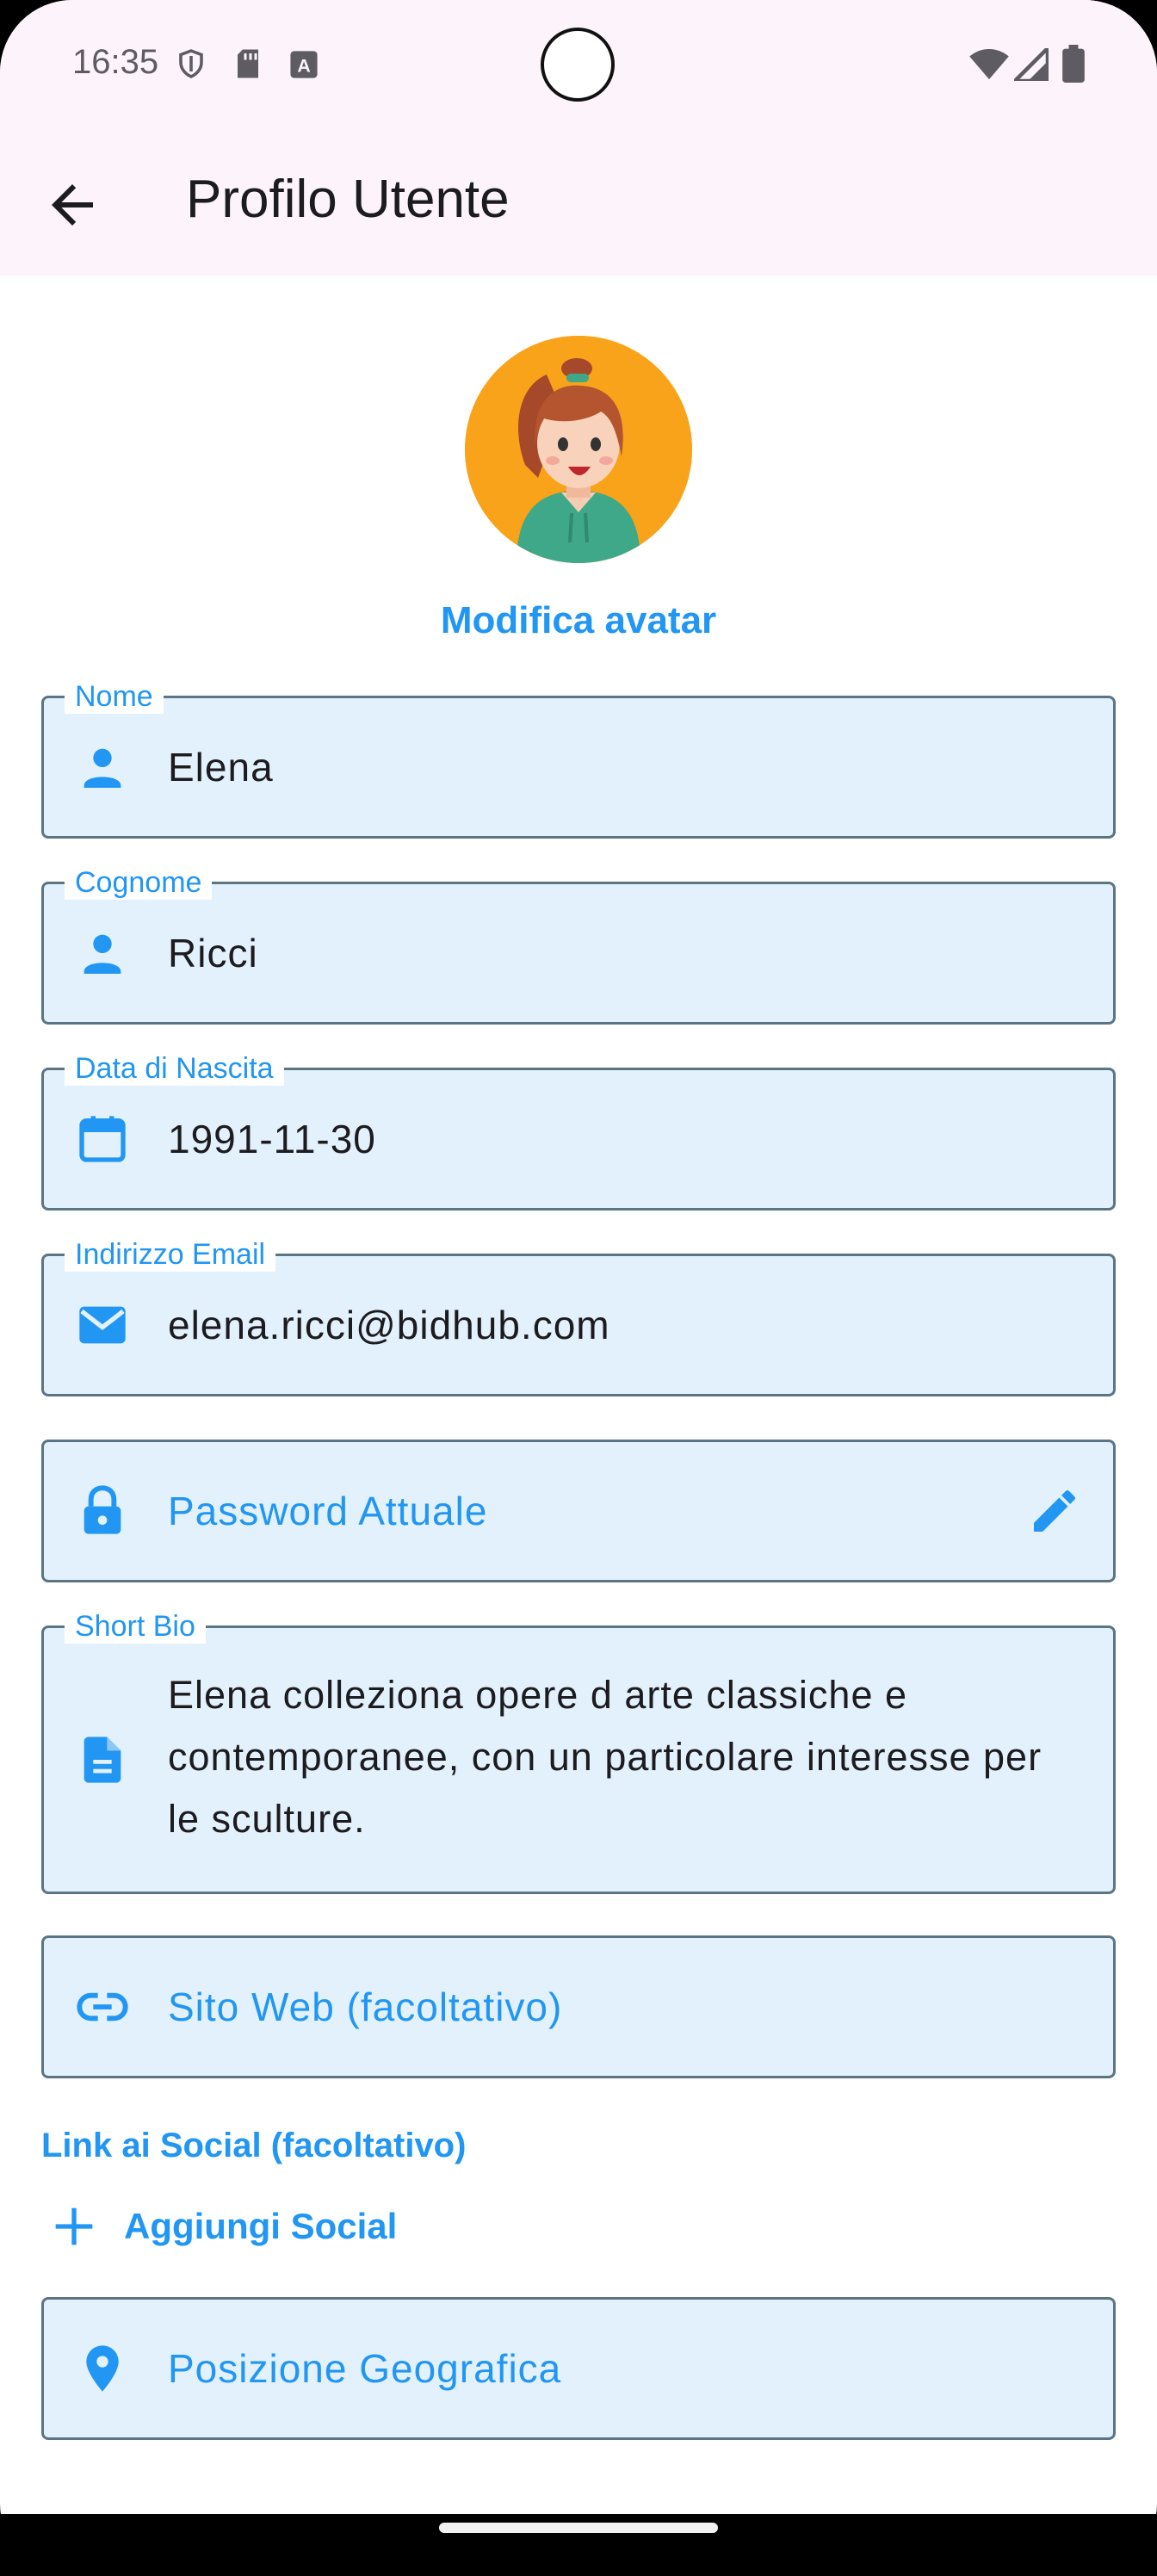  Describe the element at coordinates (579, 620) in the screenshot. I see `edit-avatar-button: Modifica avatar` at that location.